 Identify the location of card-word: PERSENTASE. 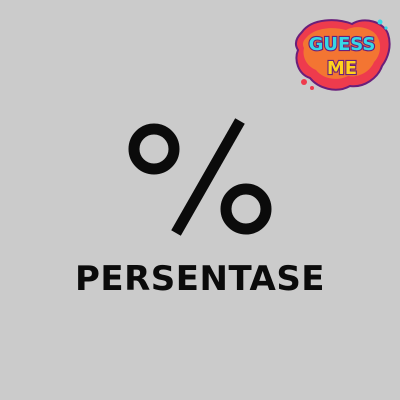
(200, 279).